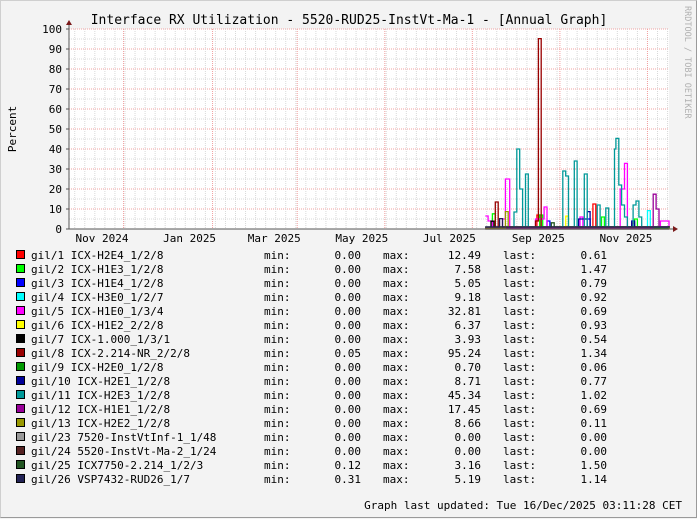 This screenshot has width=697, height=519. Describe the element at coordinates (55, 169) in the screenshot. I see `y-tick-label: 30` at that location.